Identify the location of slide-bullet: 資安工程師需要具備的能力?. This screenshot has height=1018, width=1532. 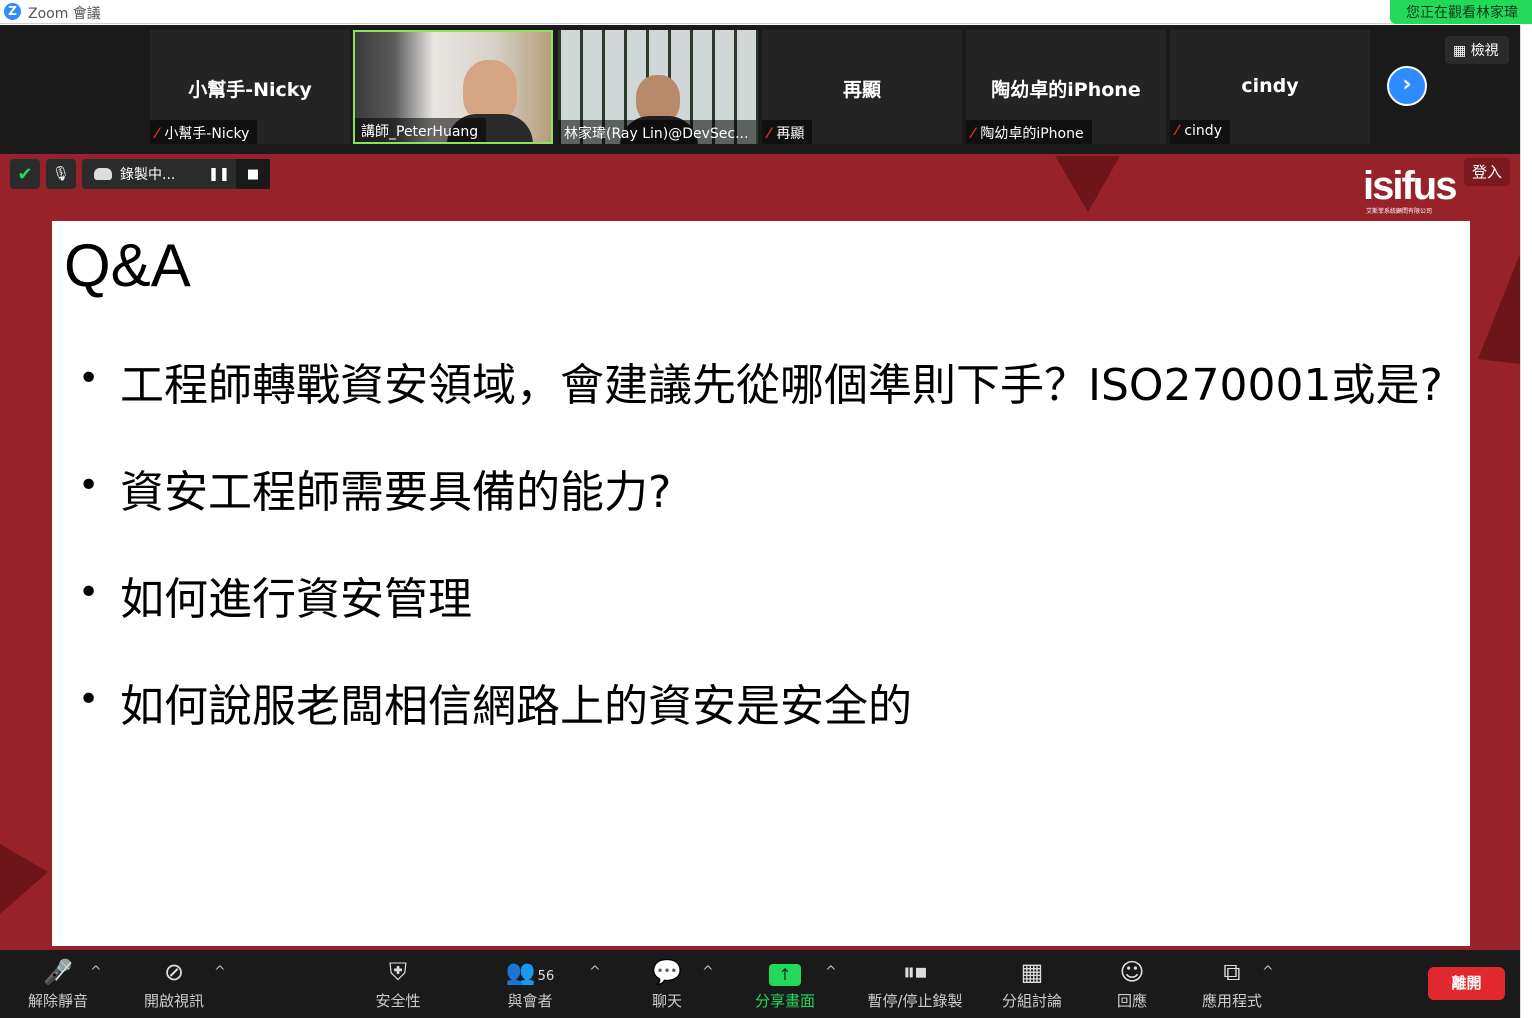
(760, 509).